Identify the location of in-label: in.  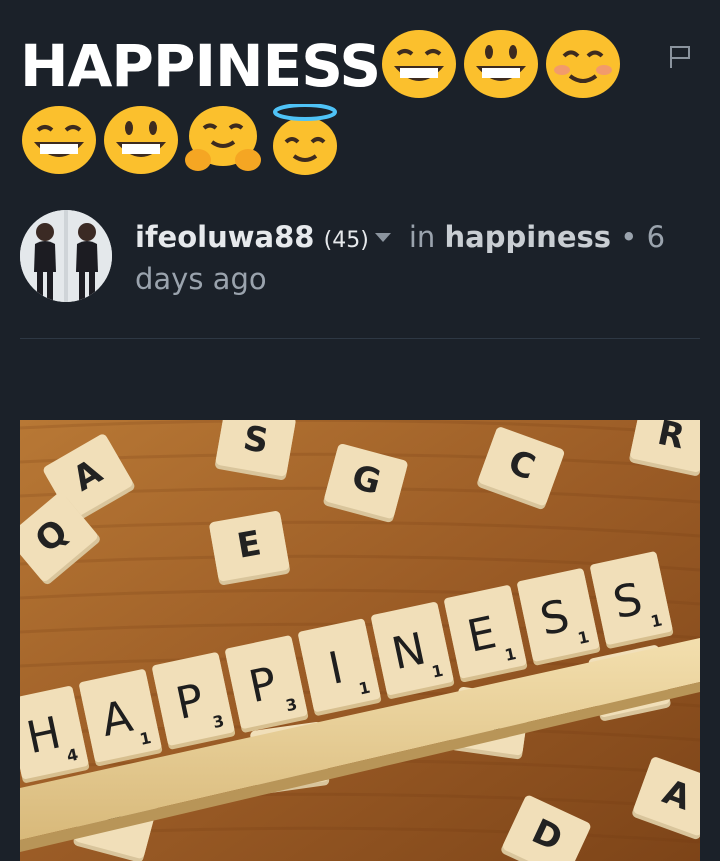
(422, 237).